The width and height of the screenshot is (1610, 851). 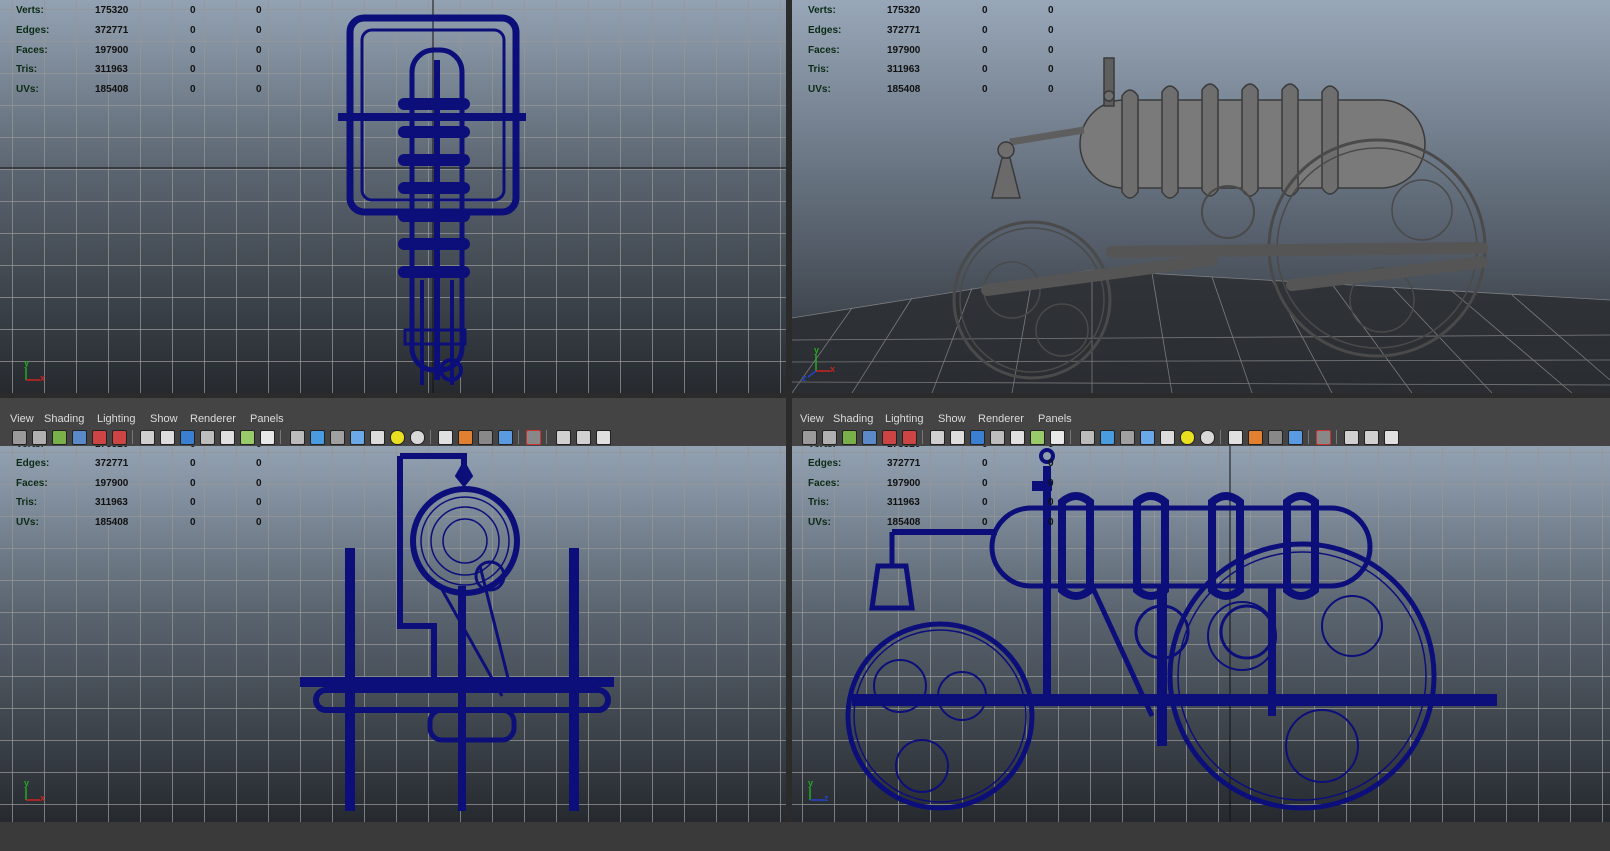 What do you see at coordinates (112, 463) in the screenshot?
I see `hud-value: 372771` at bounding box center [112, 463].